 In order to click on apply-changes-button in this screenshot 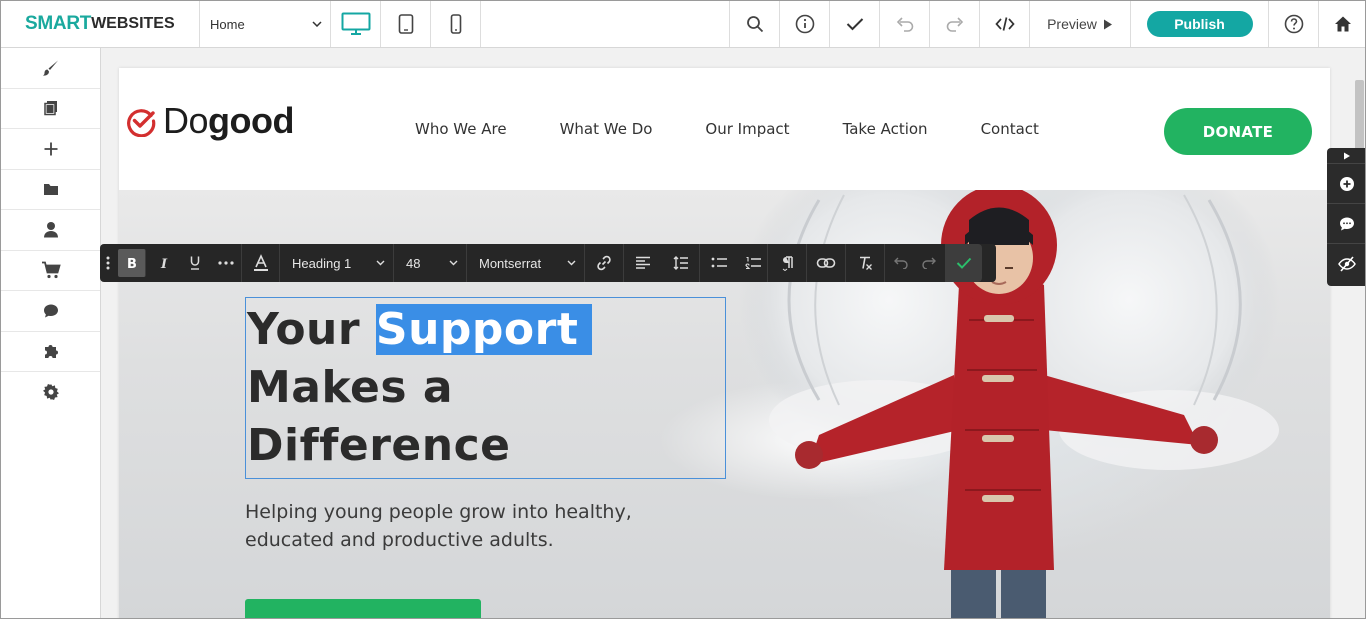, I will do `click(963, 263)`.